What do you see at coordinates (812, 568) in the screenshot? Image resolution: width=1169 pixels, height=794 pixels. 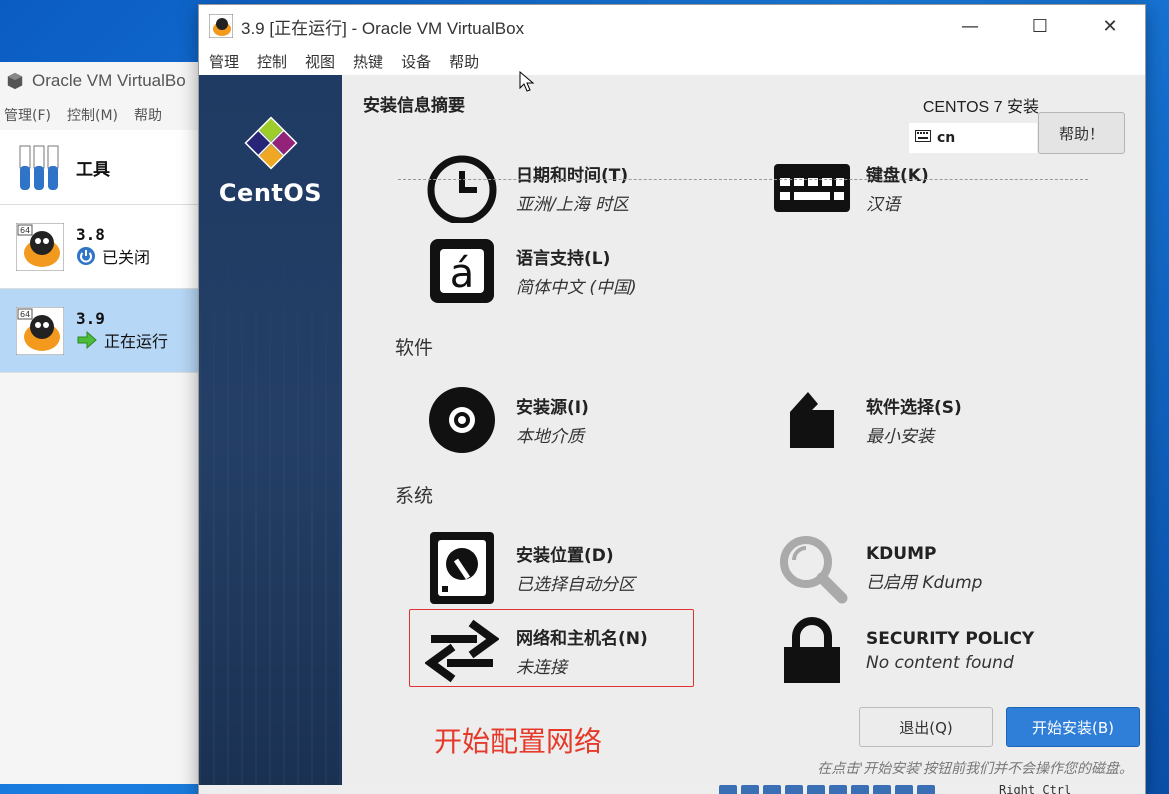 I see `kdump-search-icon` at bounding box center [812, 568].